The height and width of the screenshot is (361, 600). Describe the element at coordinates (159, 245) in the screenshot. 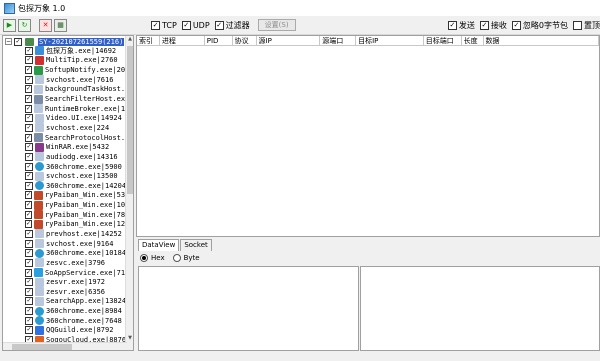

I see `tab-dataview: DataView` at that location.